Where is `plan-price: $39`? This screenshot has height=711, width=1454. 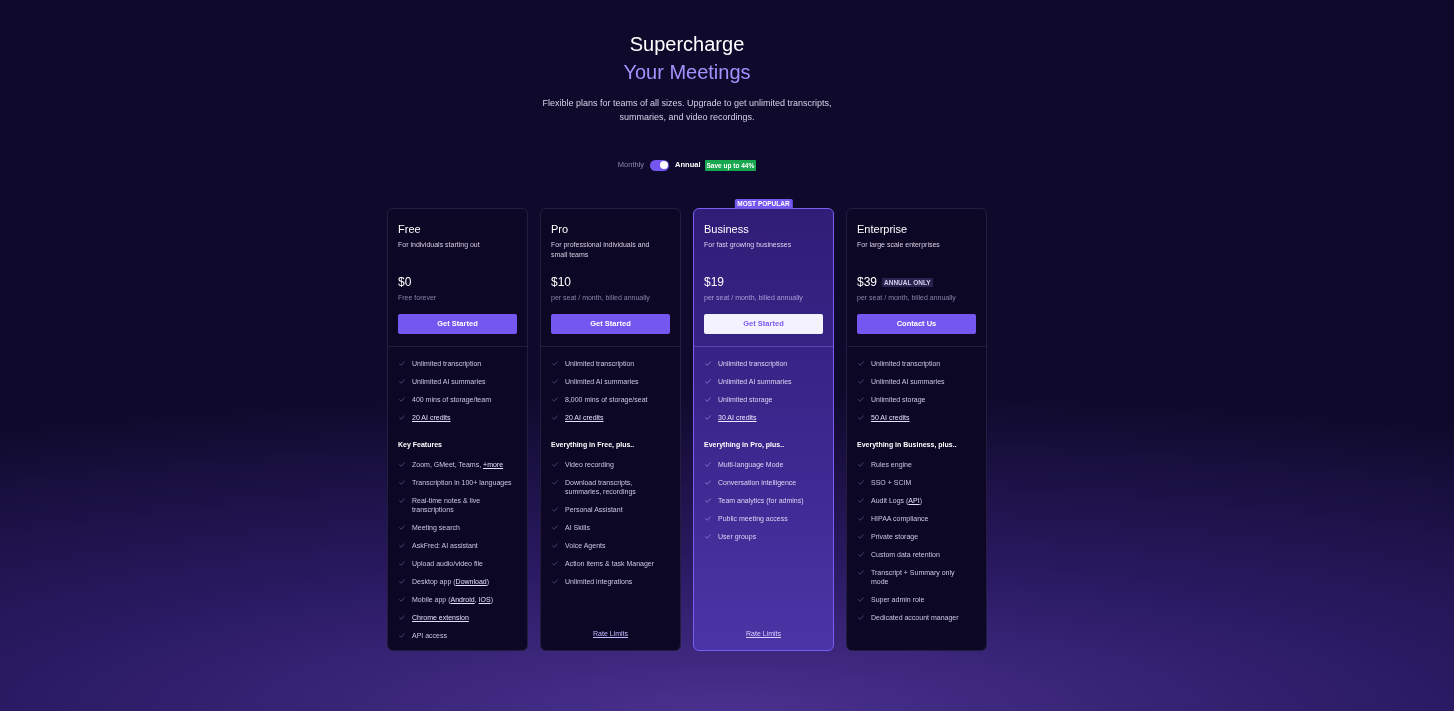
plan-price: $39 is located at coordinates (867, 282).